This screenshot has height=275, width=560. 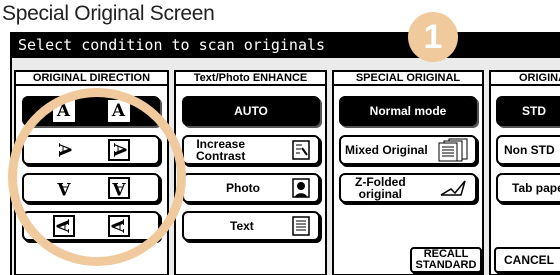 I want to click on non-std-size-label: Non STD, so click(x=529, y=150).